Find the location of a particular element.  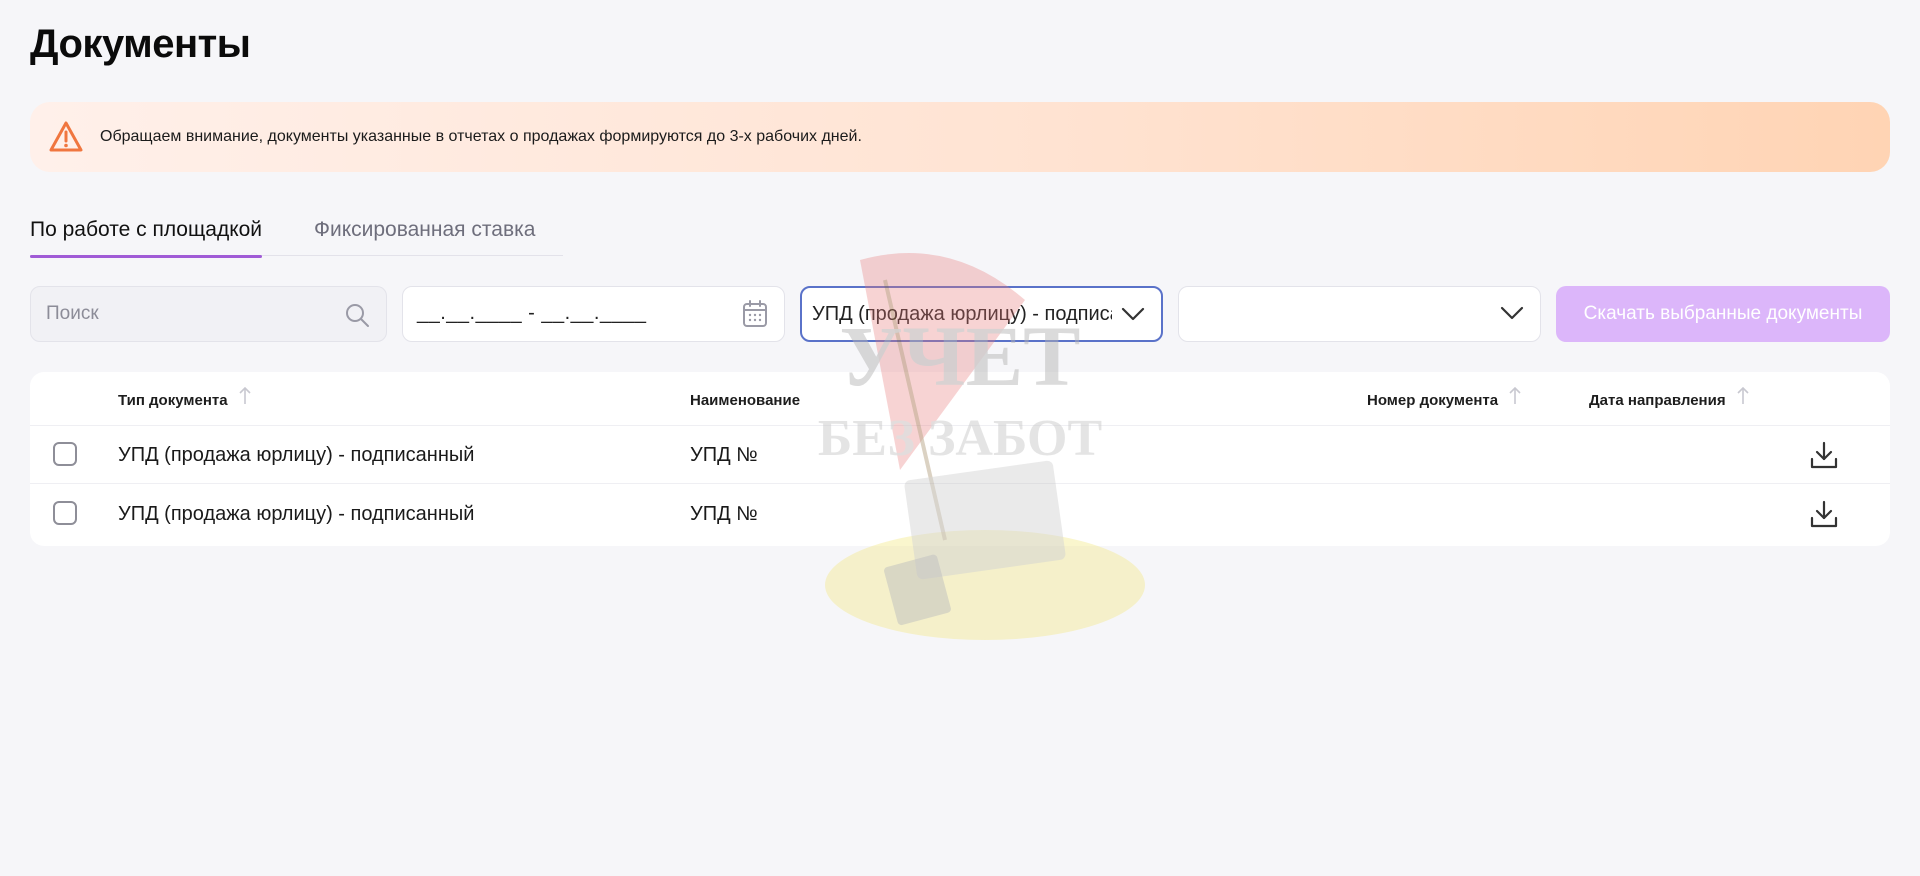

warning-icon is located at coordinates (66, 137).